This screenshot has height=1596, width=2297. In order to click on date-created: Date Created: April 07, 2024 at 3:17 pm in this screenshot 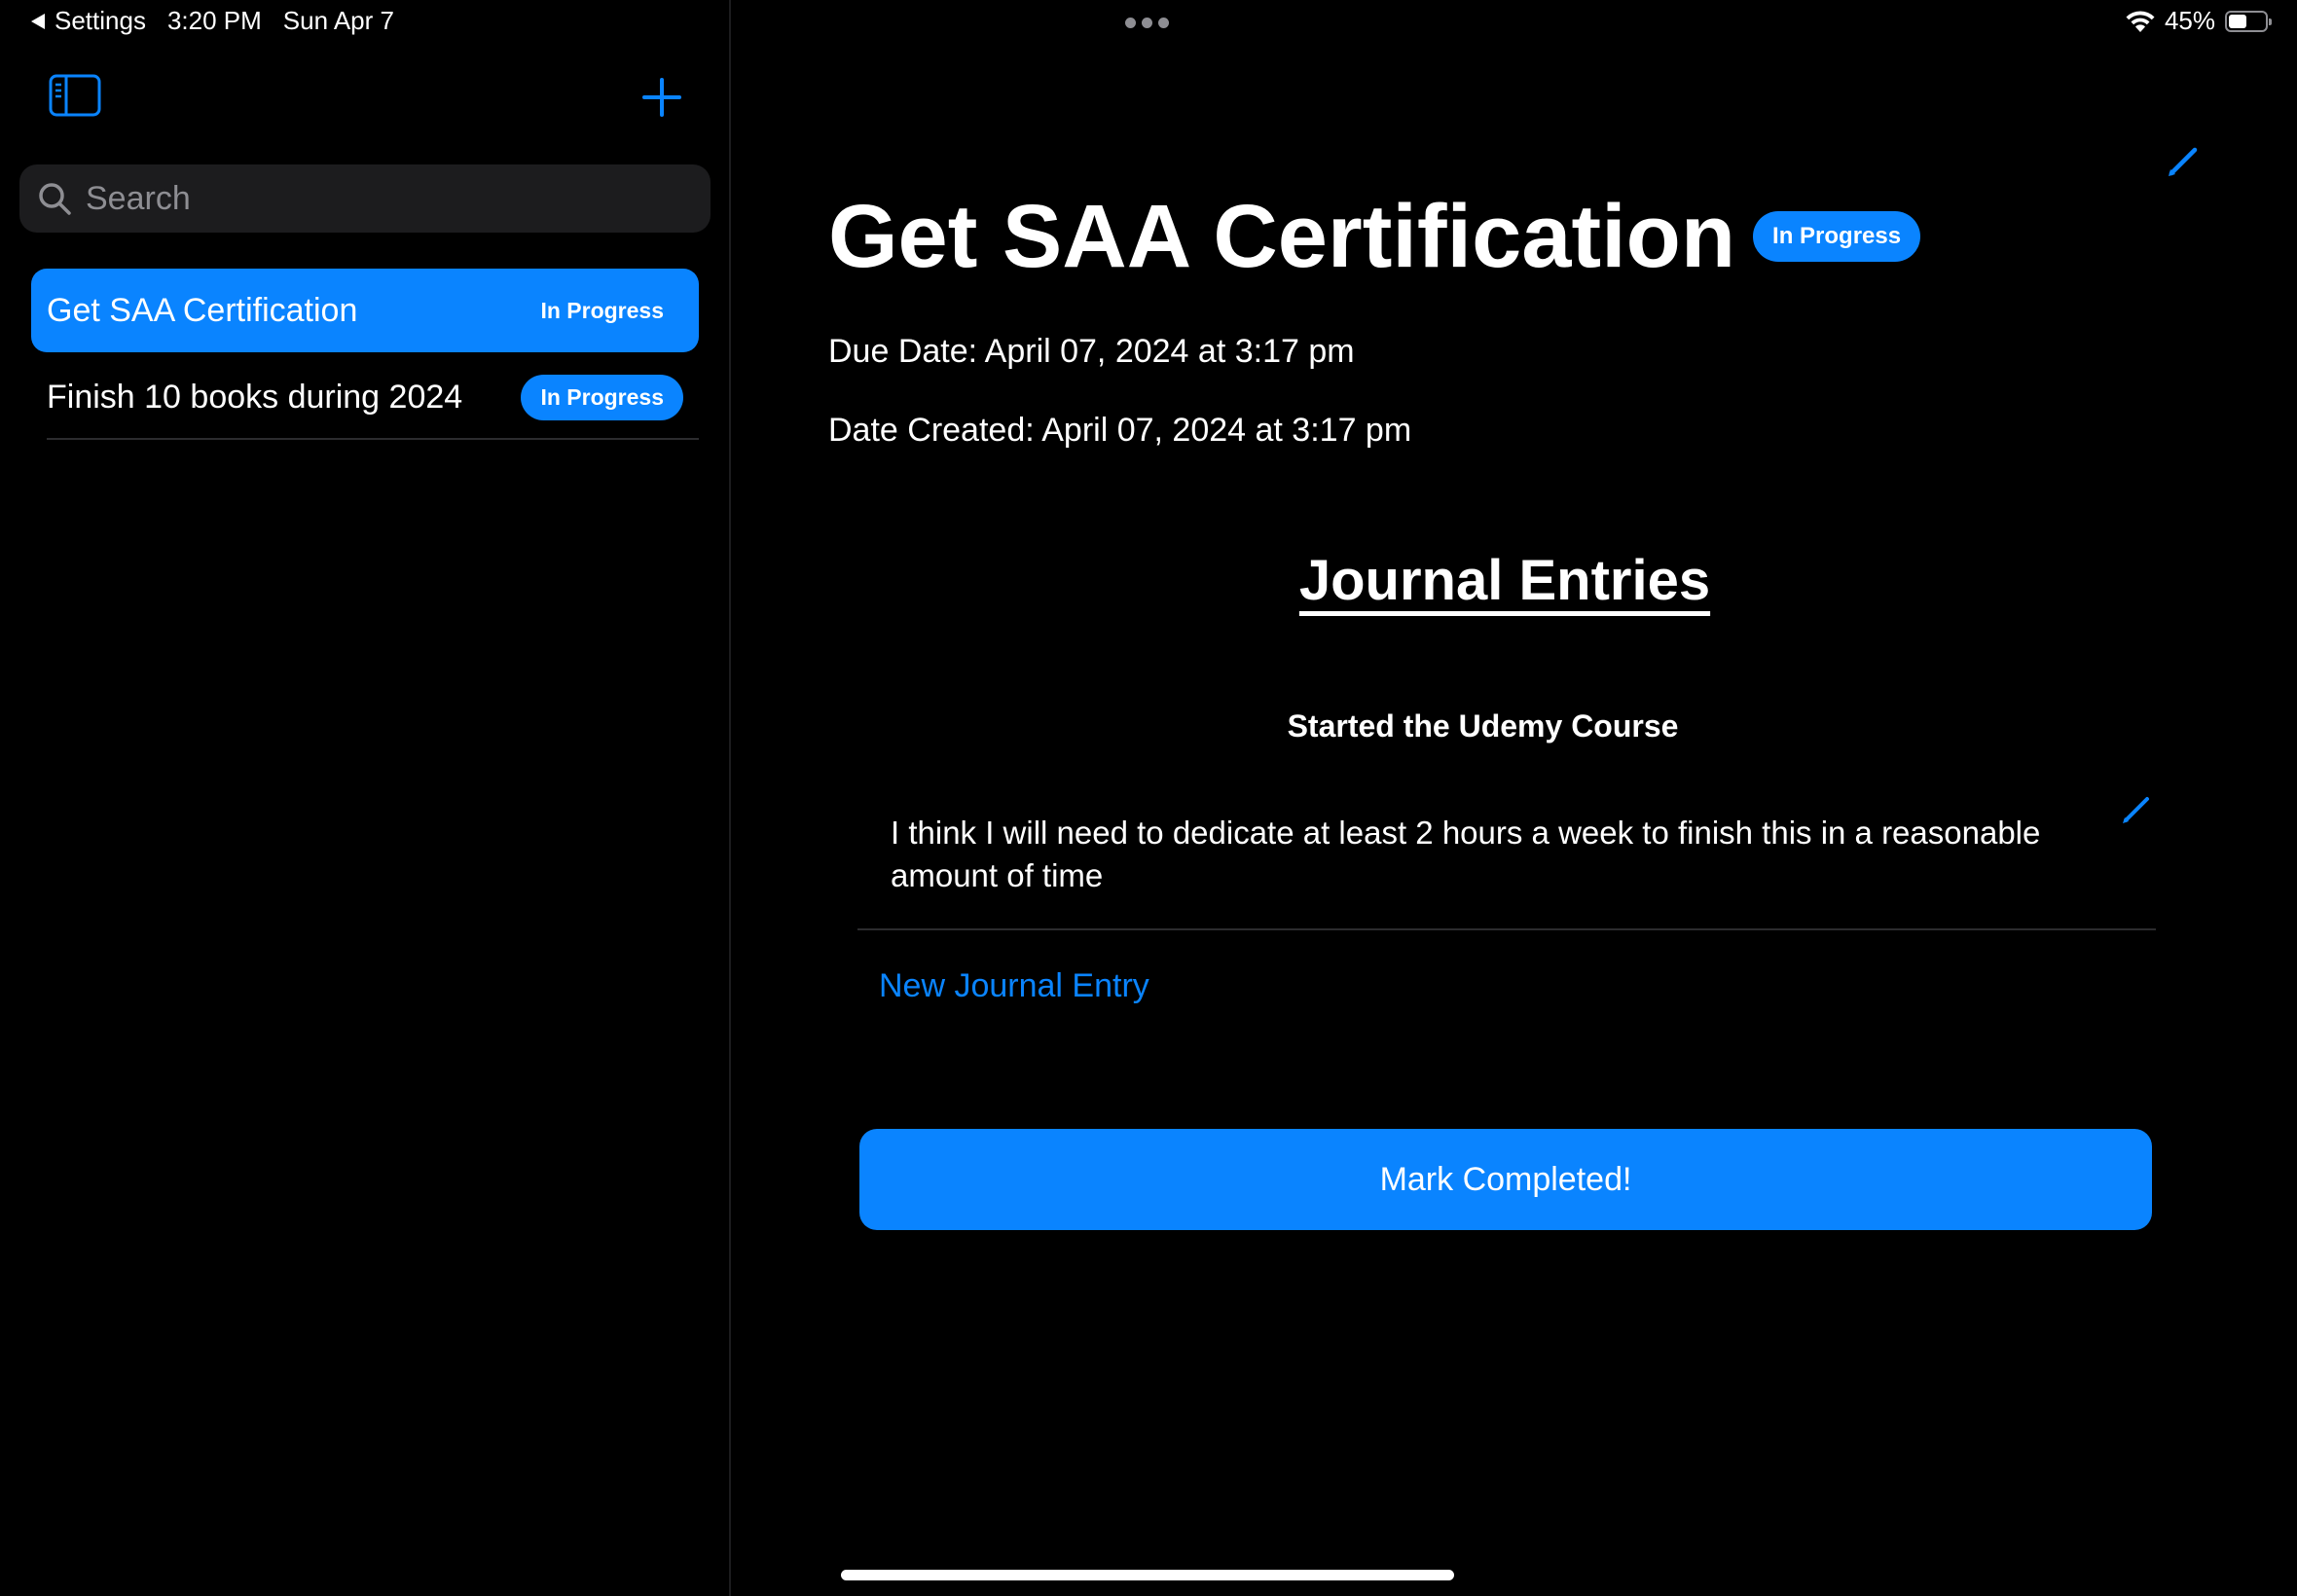, I will do `click(1120, 430)`.